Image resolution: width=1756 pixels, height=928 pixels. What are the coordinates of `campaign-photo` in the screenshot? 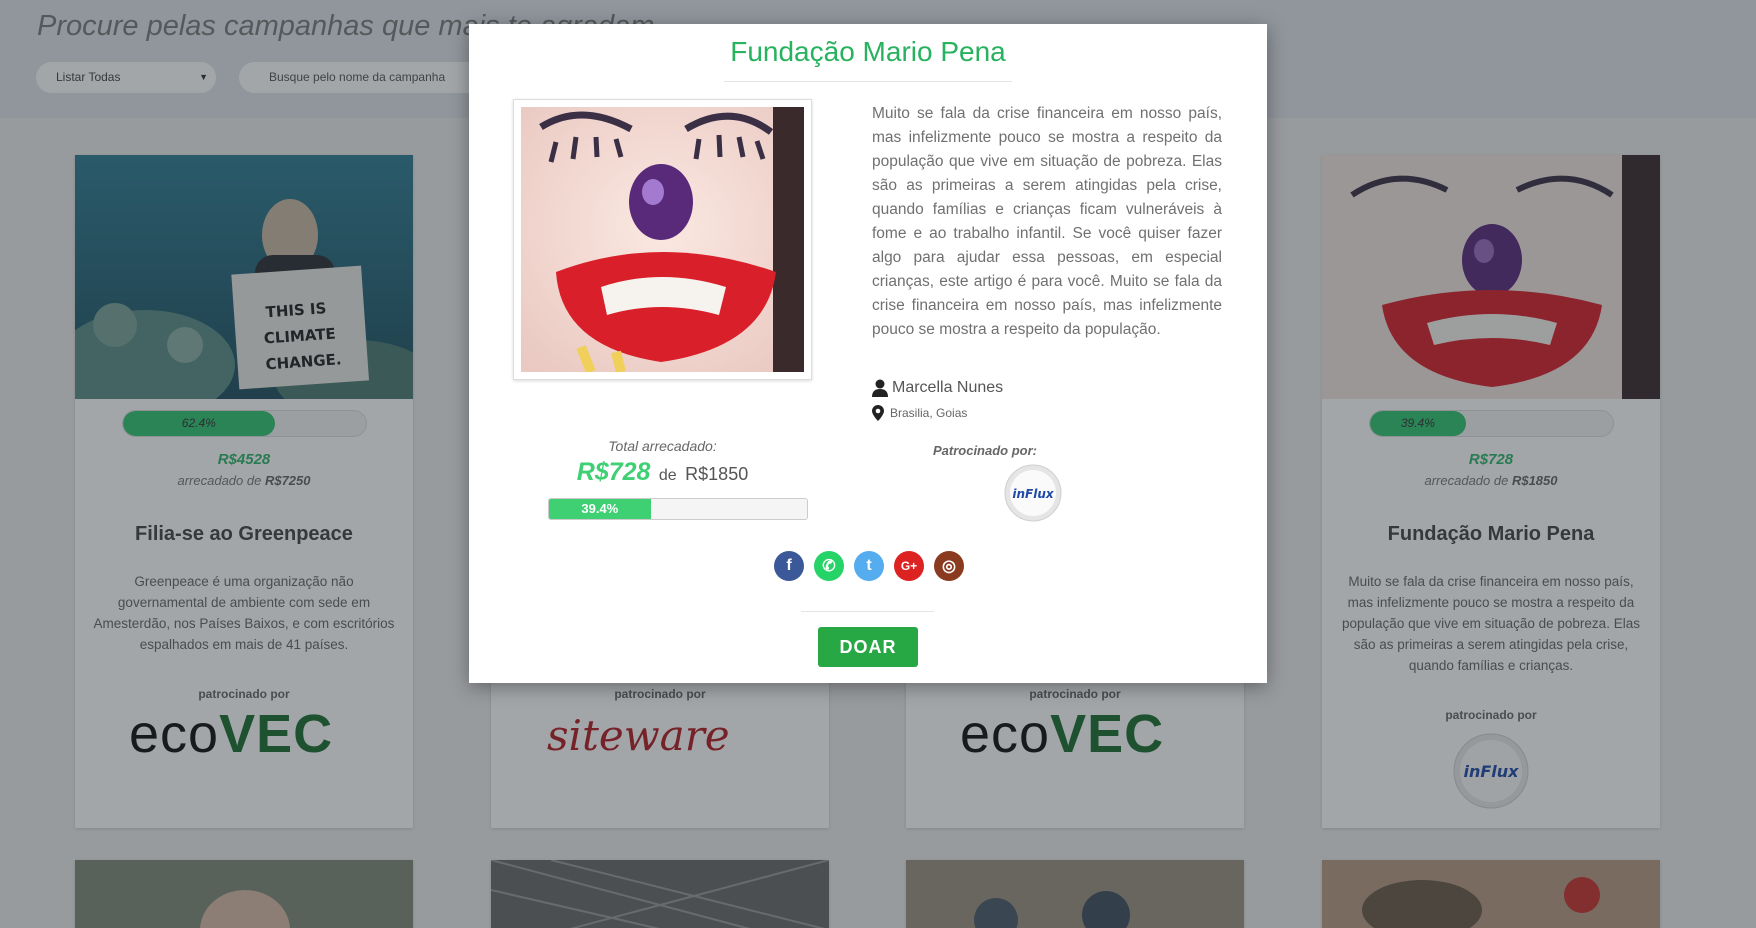 It's located at (662, 239).